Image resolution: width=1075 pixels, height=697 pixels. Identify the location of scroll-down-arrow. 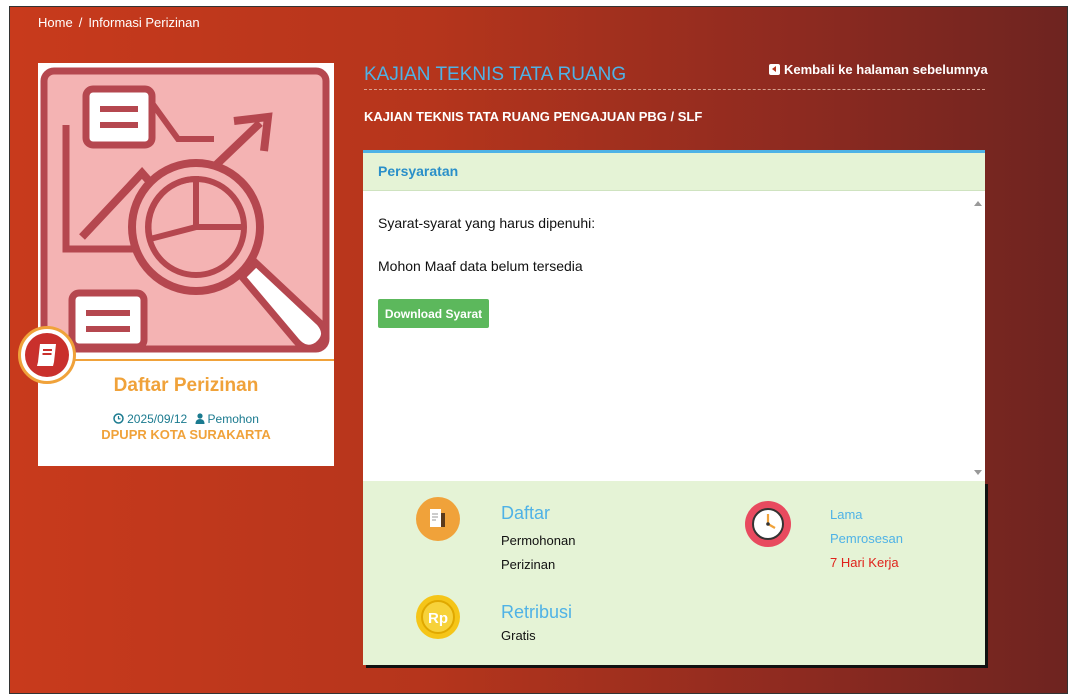
(978, 472).